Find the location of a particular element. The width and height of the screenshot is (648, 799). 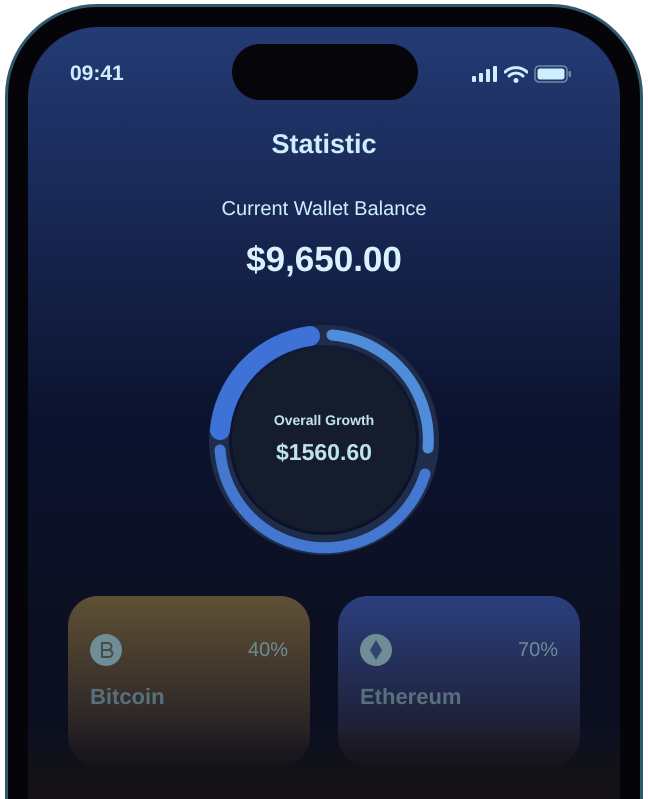

asset-card: 70% Ethereum is located at coordinates (459, 681).